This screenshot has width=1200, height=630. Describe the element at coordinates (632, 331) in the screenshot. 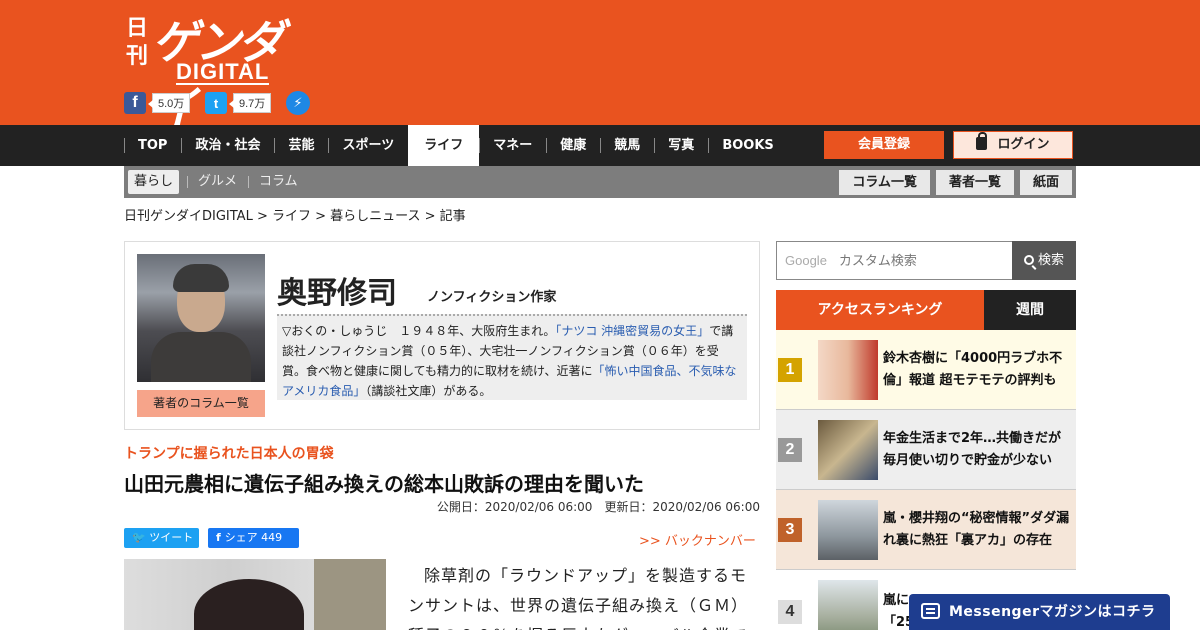

I see `bio-book-link-1: 「ナツコ 沖縄密貿易の女王」` at that location.